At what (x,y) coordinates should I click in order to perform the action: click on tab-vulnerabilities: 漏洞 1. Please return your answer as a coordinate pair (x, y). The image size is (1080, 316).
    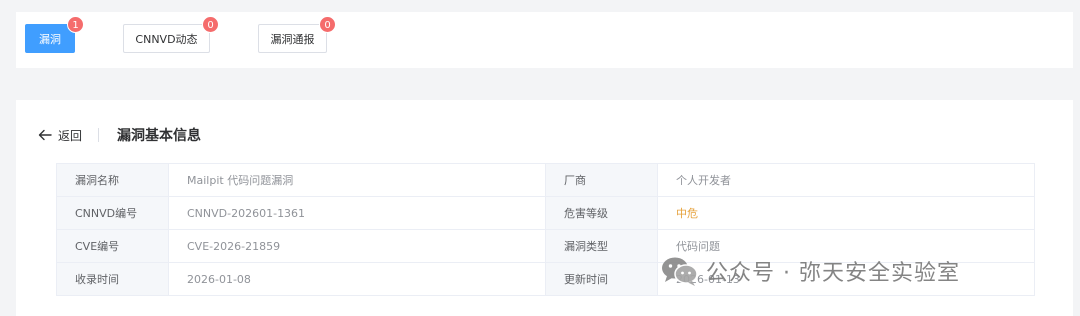
    Looking at the image, I should click on (54, 34).